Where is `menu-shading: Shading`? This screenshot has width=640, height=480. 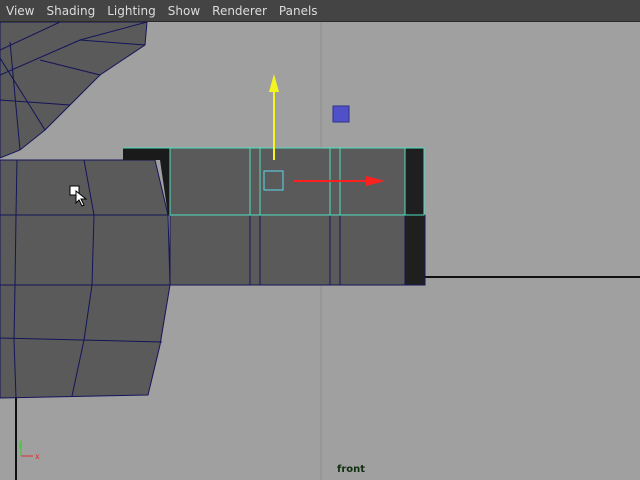 menu-shading: Shading is located at coordinates (70, 11).